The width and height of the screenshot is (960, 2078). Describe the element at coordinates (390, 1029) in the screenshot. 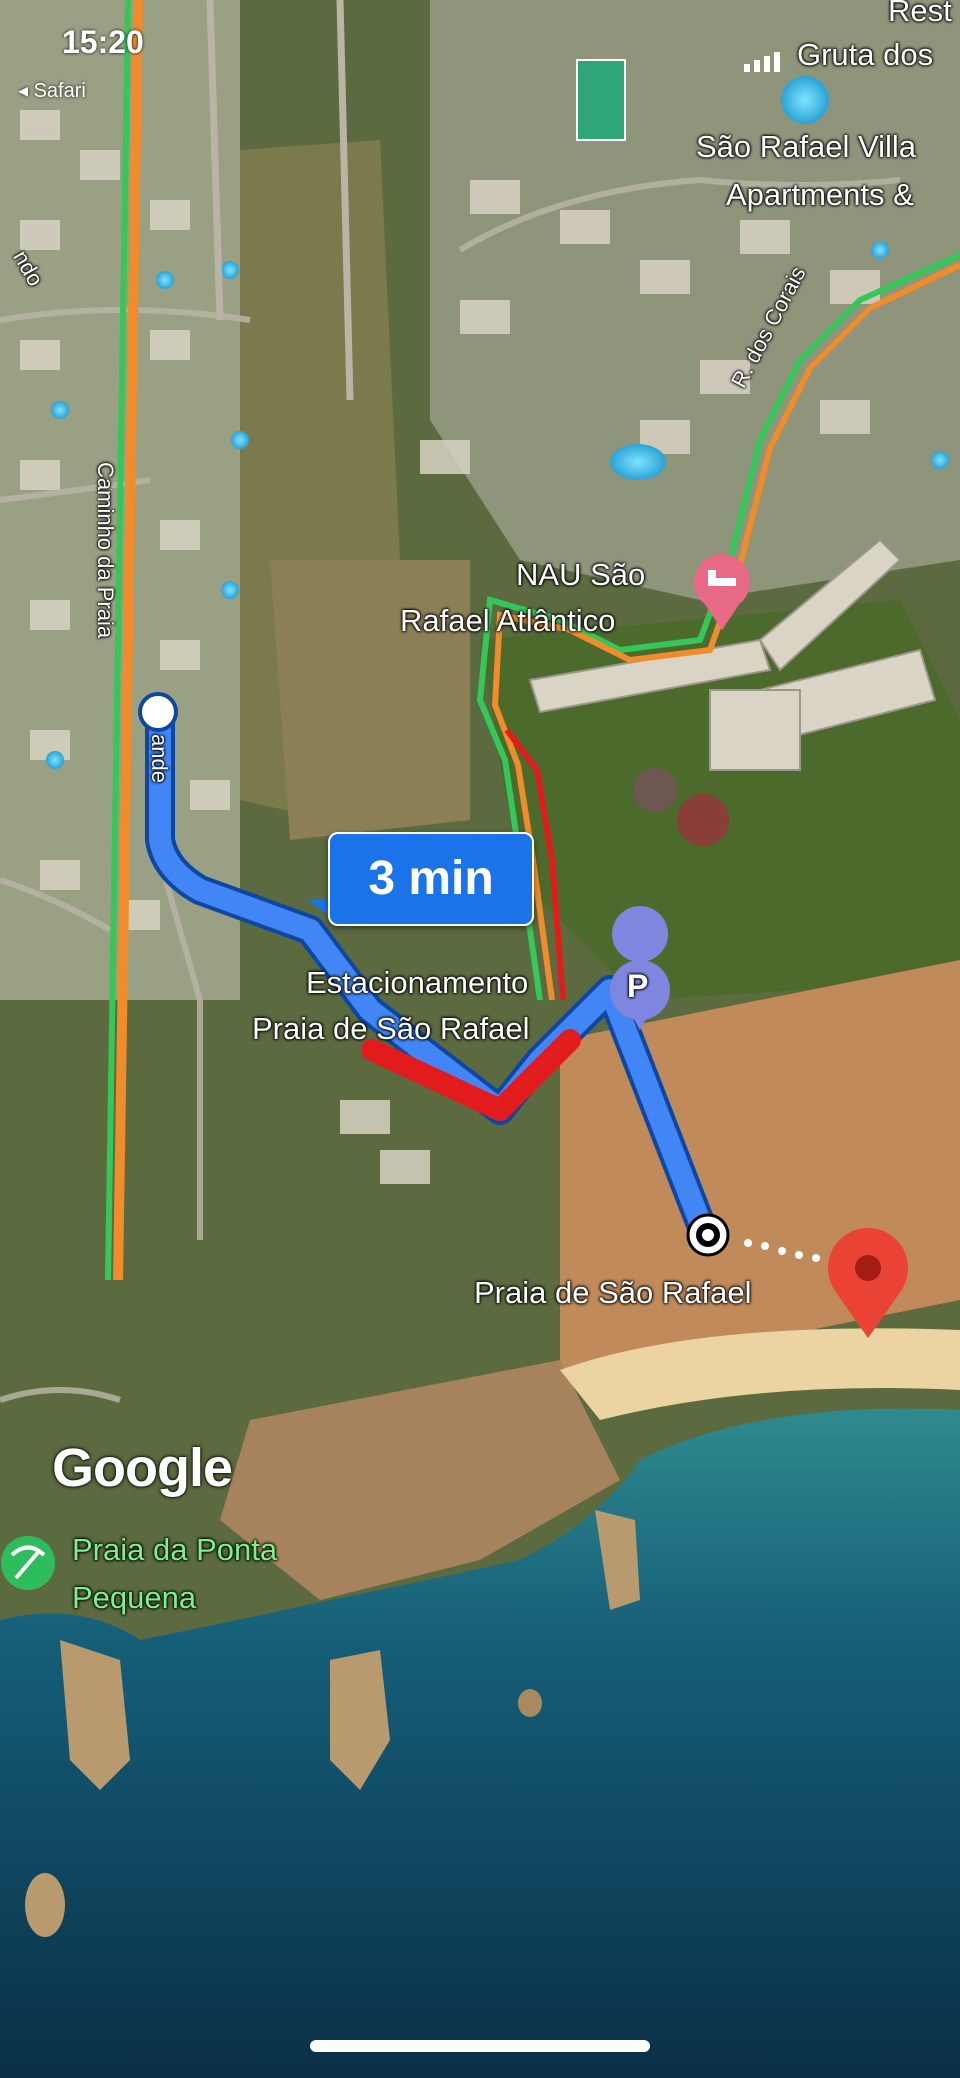

I see `label-parking-2: Praia de São Rafael` at that location.